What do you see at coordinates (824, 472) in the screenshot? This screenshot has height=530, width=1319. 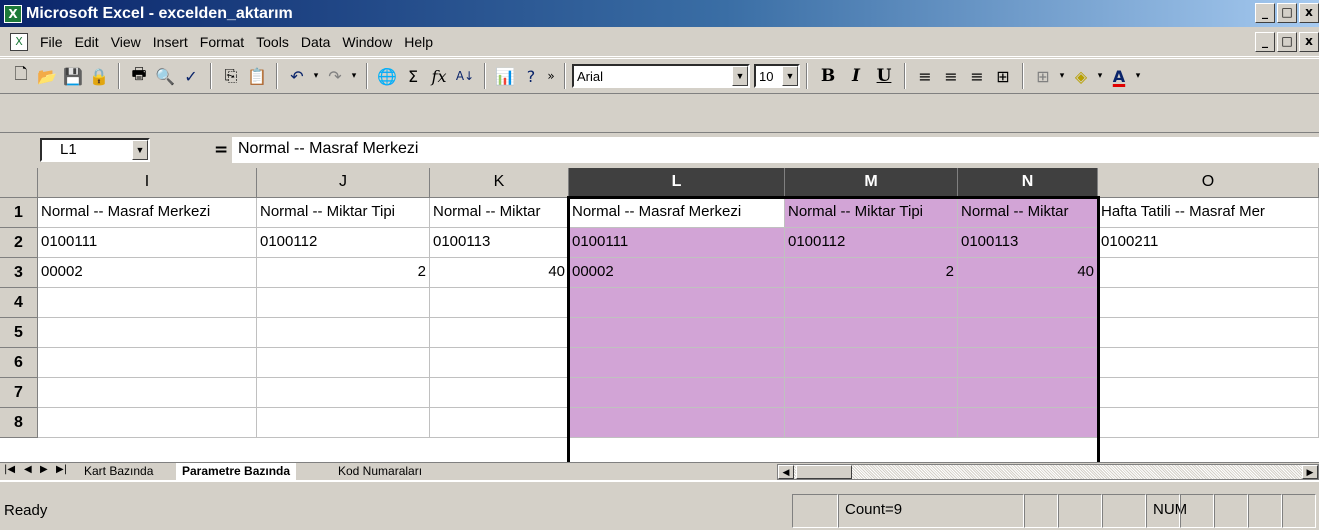 I see `scroll-thumb` at bounding box center [824, 472].